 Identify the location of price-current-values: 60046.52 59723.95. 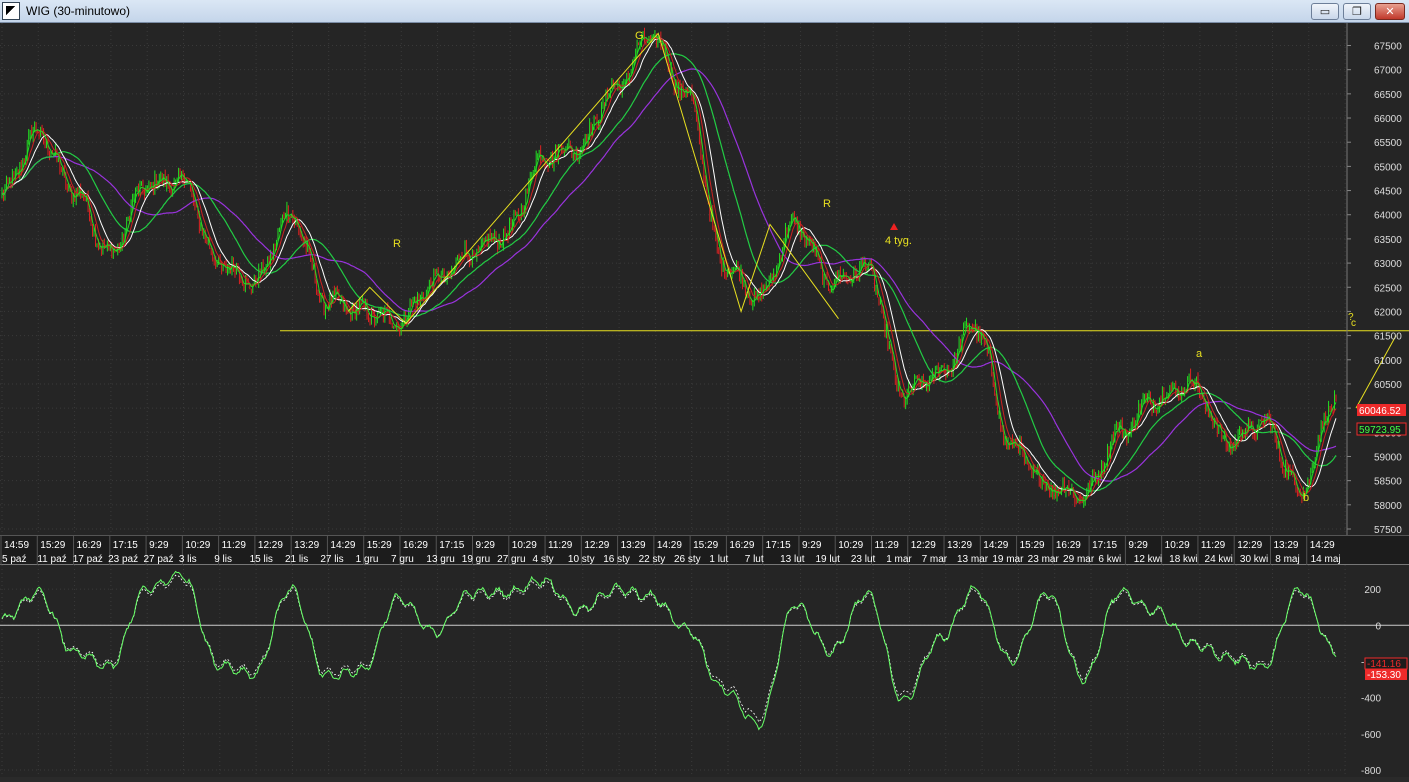
(1381, 420).